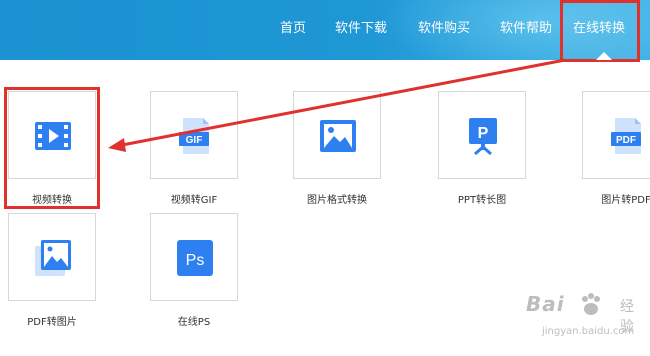 This screenshot has height=356, width=650. What do you see at coordinates (583, 317) in the screenshot?
I see `baidu-watermark: Bai 经验 jingyan.baidu.com` at bounding box center [583, 317].